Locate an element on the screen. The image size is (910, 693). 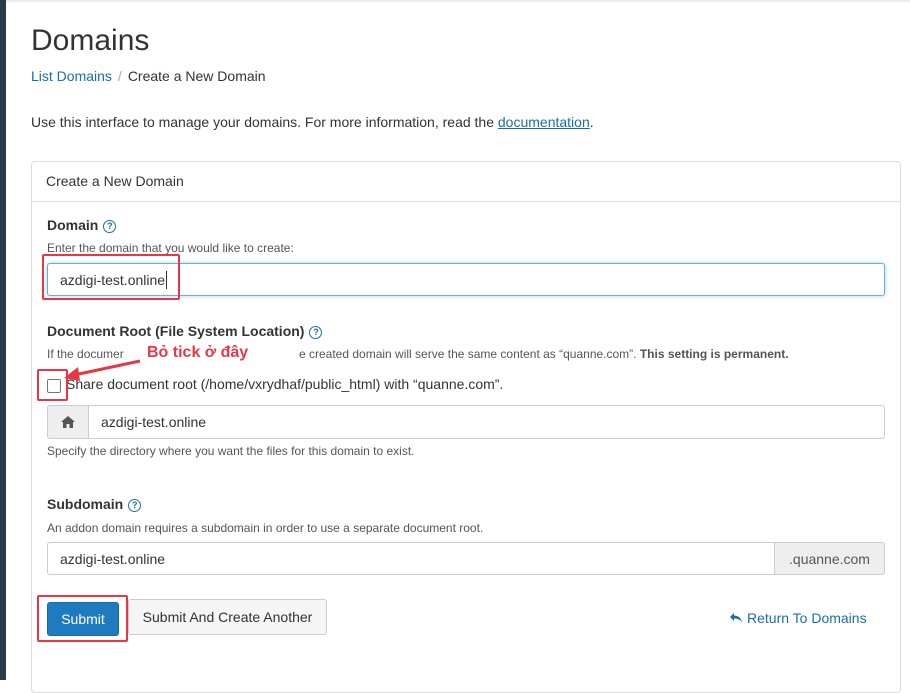
home-addon is located at coordinates (68, 422).